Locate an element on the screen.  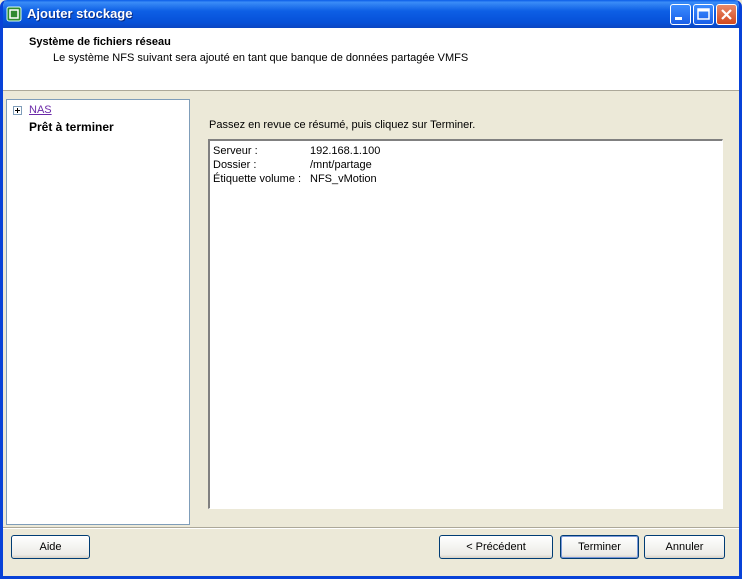
summary-value: NFS_vMotion is located at coordinates (343, 179).